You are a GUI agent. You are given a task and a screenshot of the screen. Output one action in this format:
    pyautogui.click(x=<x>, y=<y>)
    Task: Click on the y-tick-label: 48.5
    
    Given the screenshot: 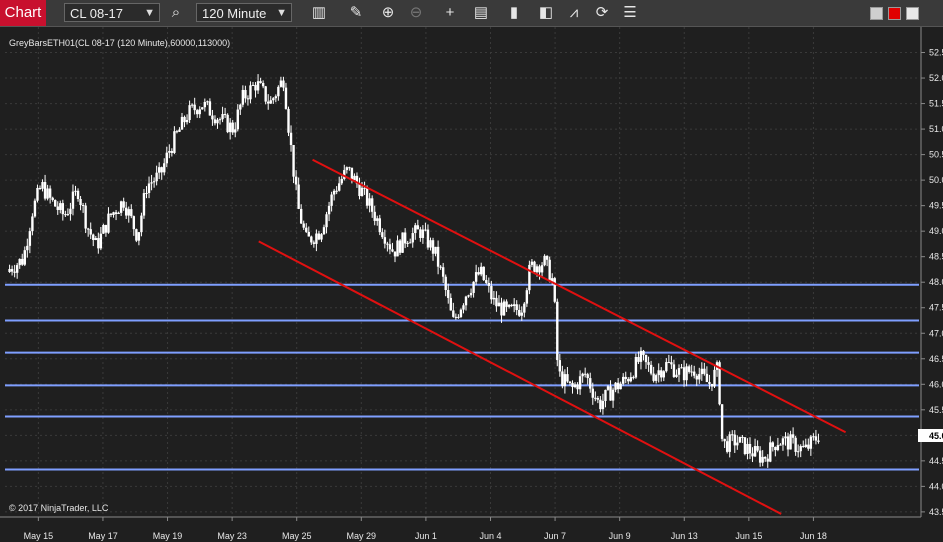 What is the action you would take?
    pyautogui.click(x=936, y=257)
    